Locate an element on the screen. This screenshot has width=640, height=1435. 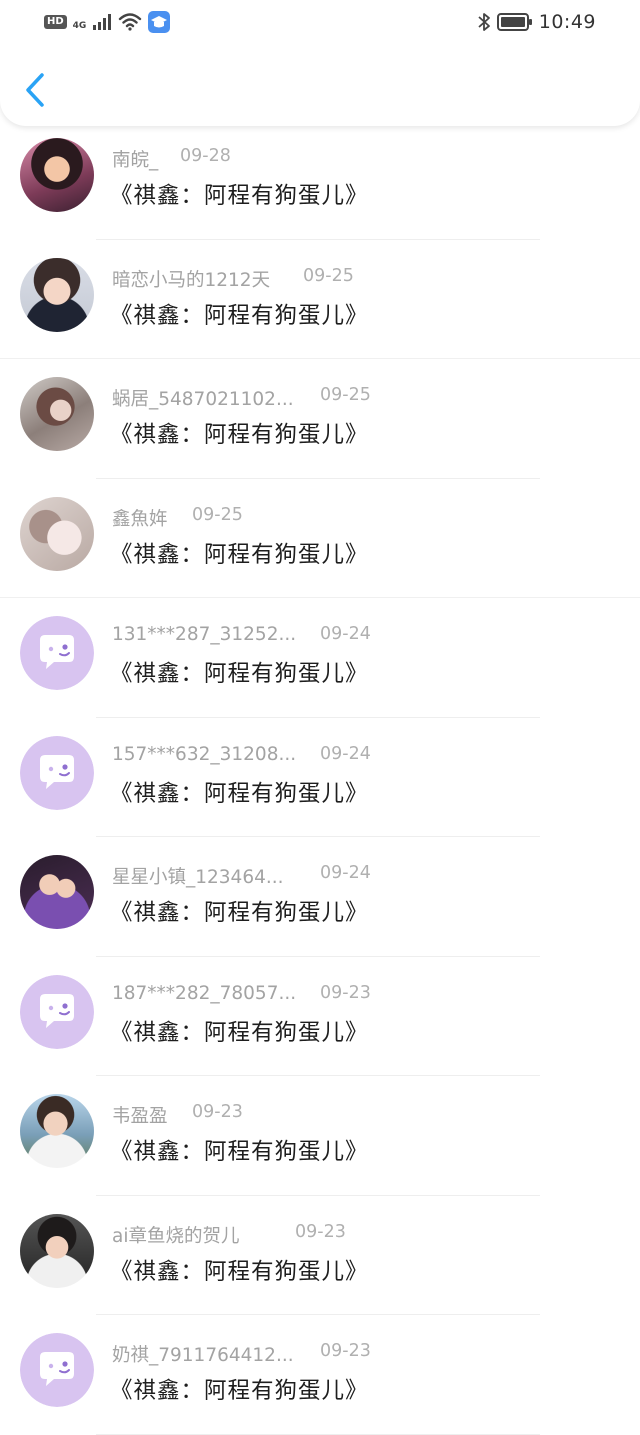
list-item: 蜗居_5487021102... 09-25 《祺鑫：阿程有狗蛋儿》 is located at coordinates (320, 419).